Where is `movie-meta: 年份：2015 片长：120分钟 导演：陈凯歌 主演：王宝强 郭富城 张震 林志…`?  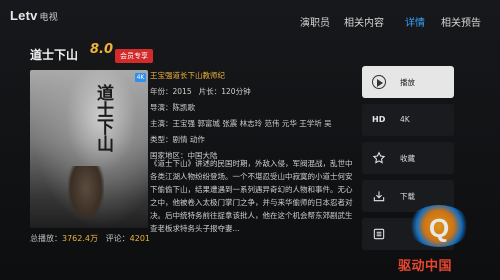 movie-meta: 年份：2015 片长：120分钟 导演：陈凯歌 主演：王宝强 郭富城 张震 林志… is located at coordinates (252, 124).